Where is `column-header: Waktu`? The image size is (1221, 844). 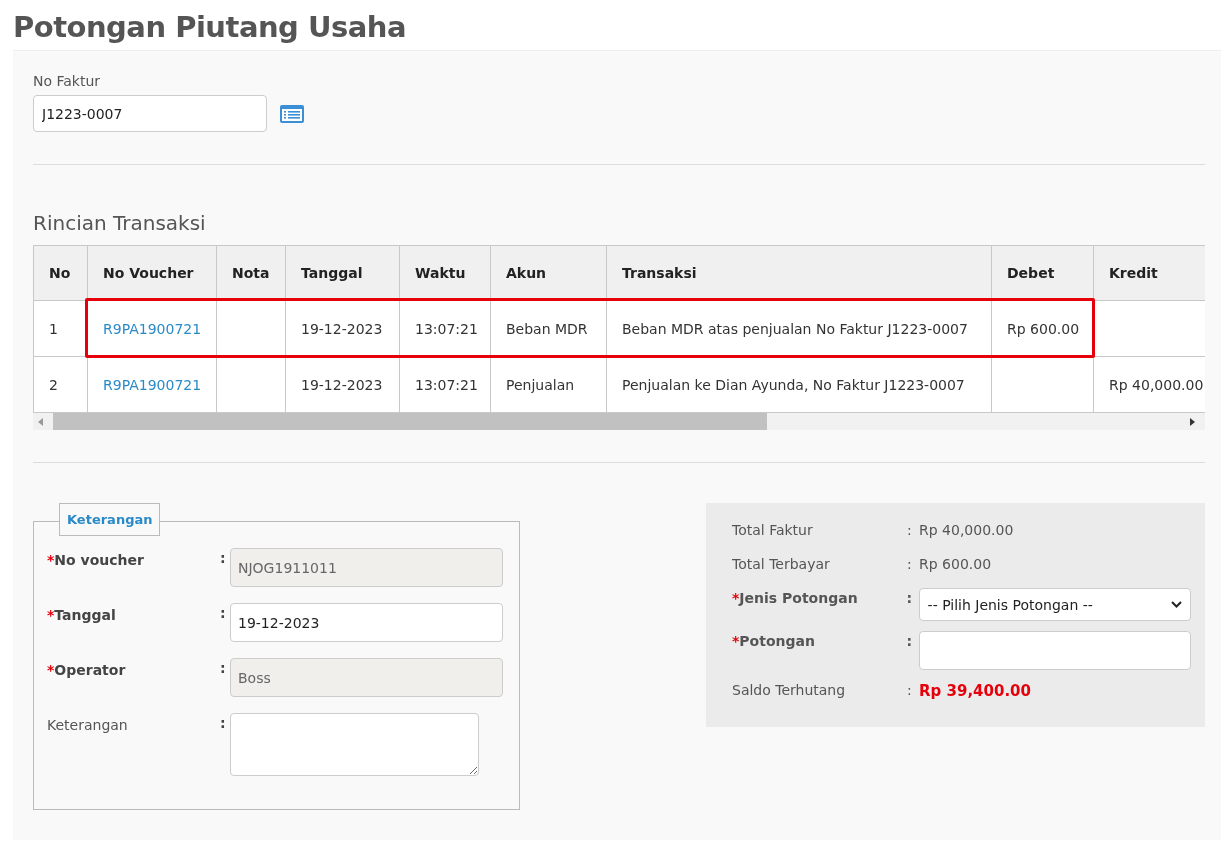 column-header: Waktu is located at coordinates (445, 273).